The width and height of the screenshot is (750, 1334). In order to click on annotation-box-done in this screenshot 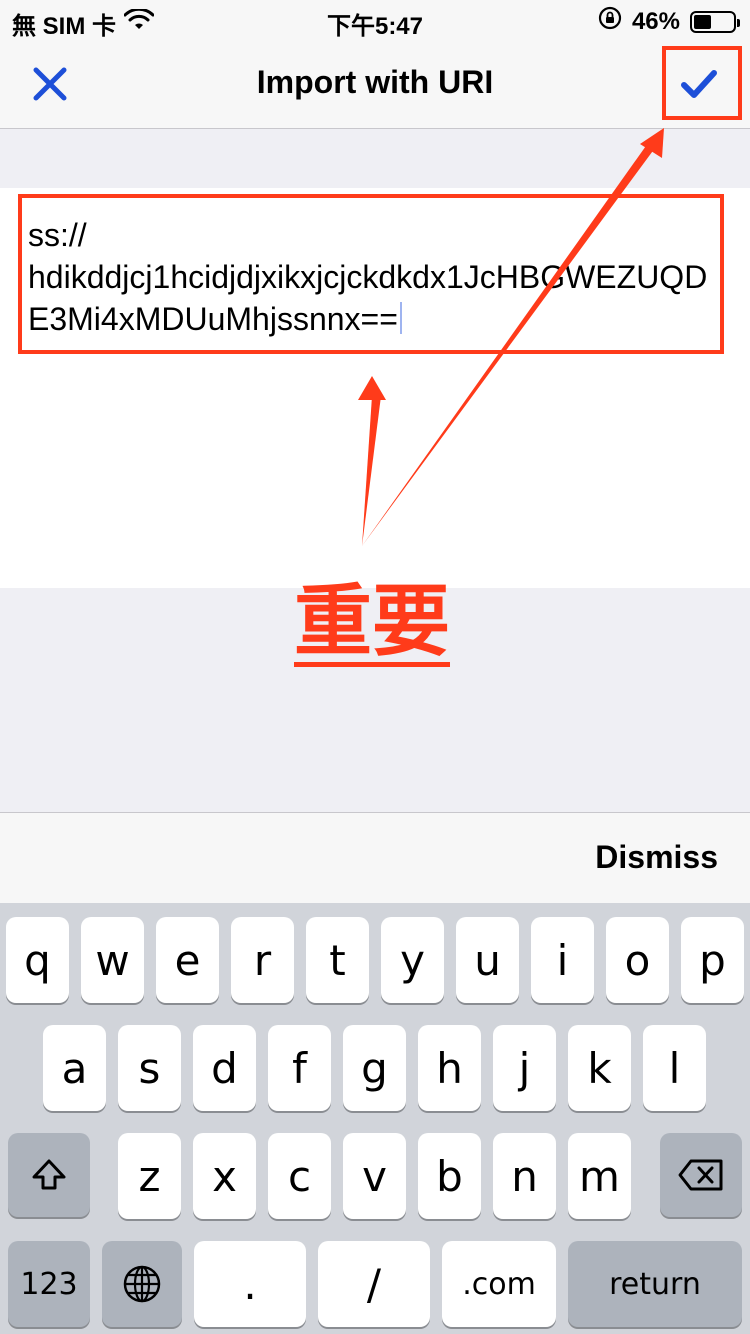, I will do `click(702, 83)`.